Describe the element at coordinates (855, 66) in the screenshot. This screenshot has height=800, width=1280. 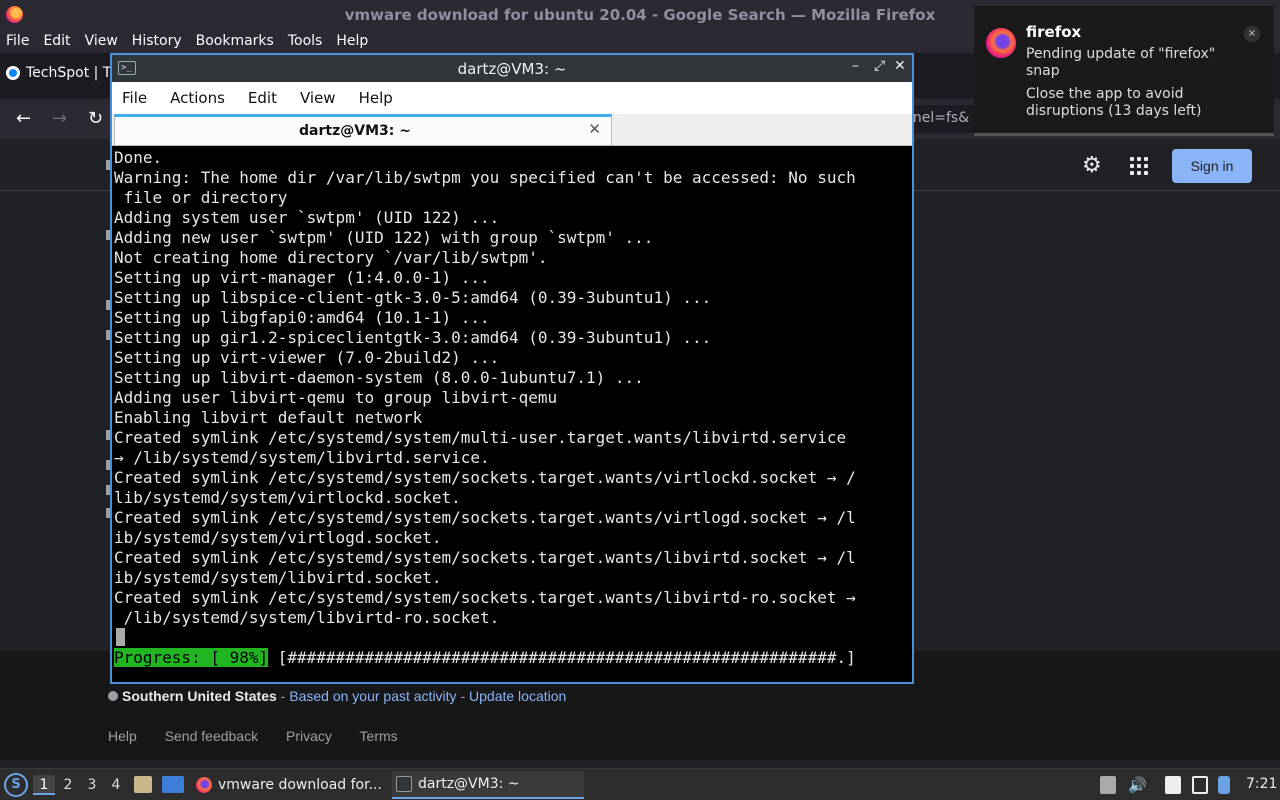
I see `minimize-icon: –` at that location.